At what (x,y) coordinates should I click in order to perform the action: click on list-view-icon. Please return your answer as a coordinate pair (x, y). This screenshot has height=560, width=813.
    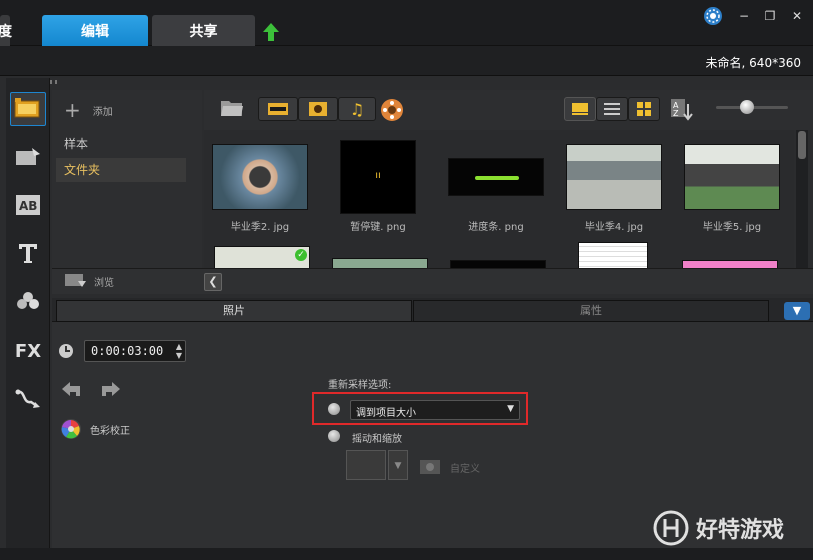
    Looking at the image, I should click on (612, 109).